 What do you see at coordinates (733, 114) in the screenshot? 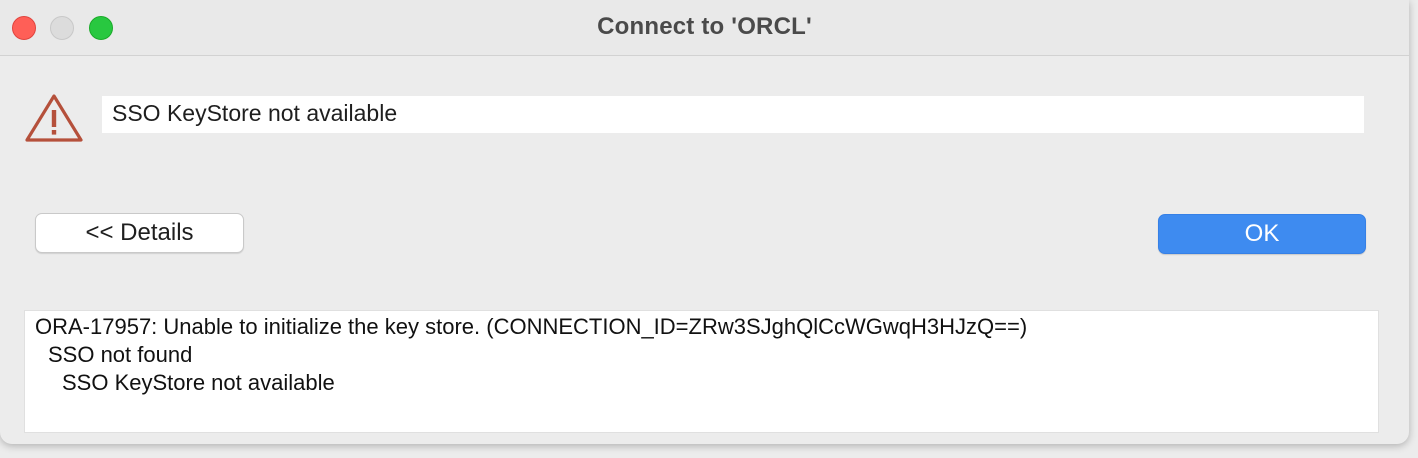
I see `alert-message-field: SSO KeyStore not available` at bounding box center [733, 114].